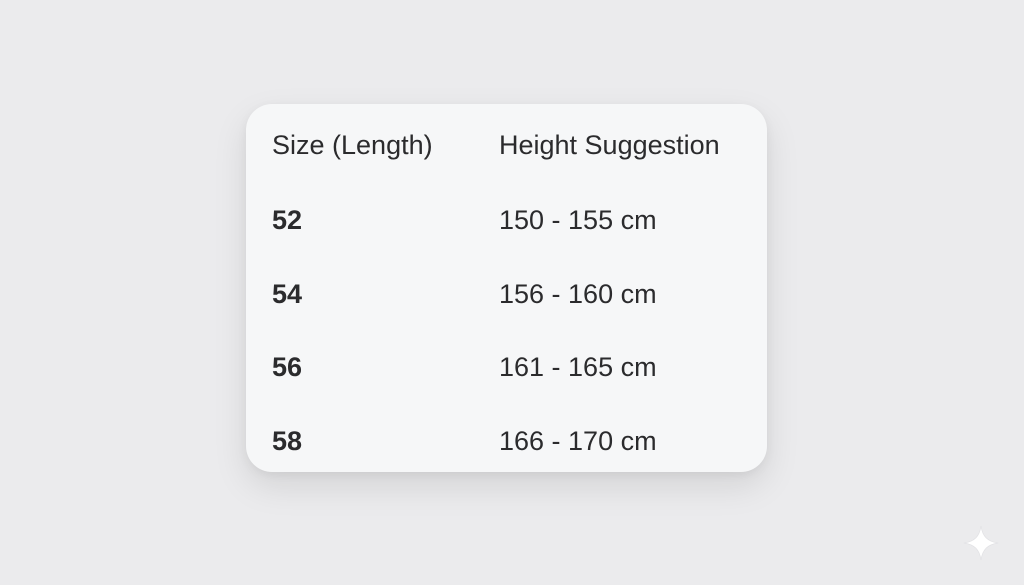 This screenshot has height=585, width=1024. I want to click on height-value: 166 - 170 cm, so click(578, 440).